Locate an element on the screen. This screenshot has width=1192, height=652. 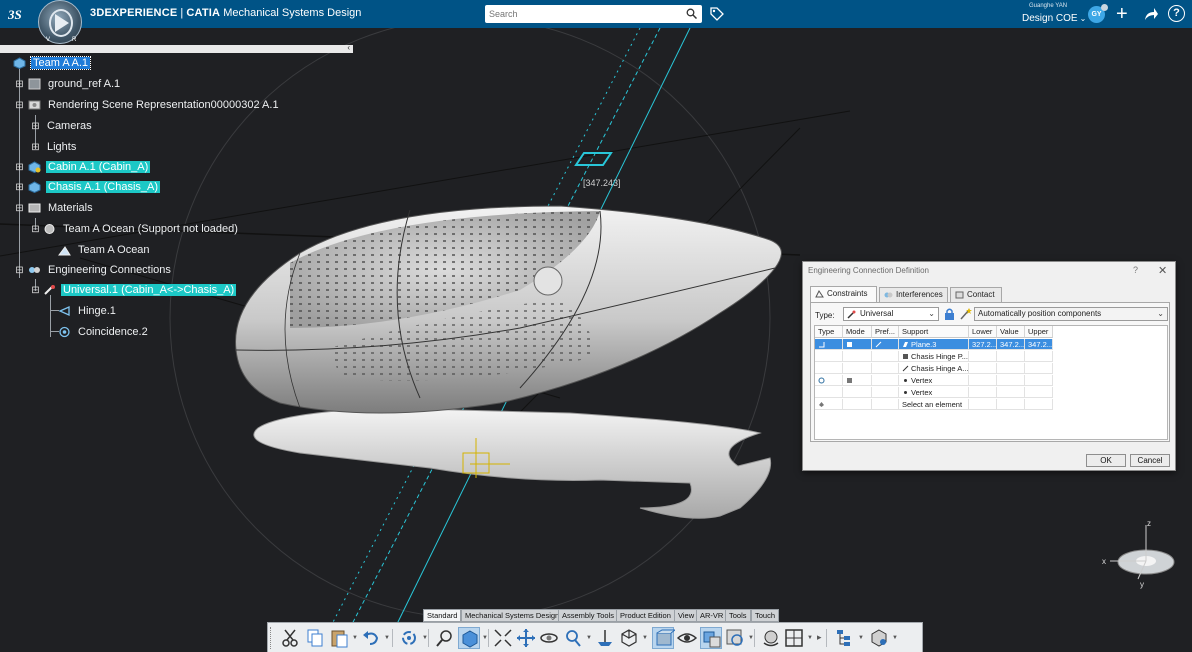
add-icon: + is located at coordinates (1122, 14).